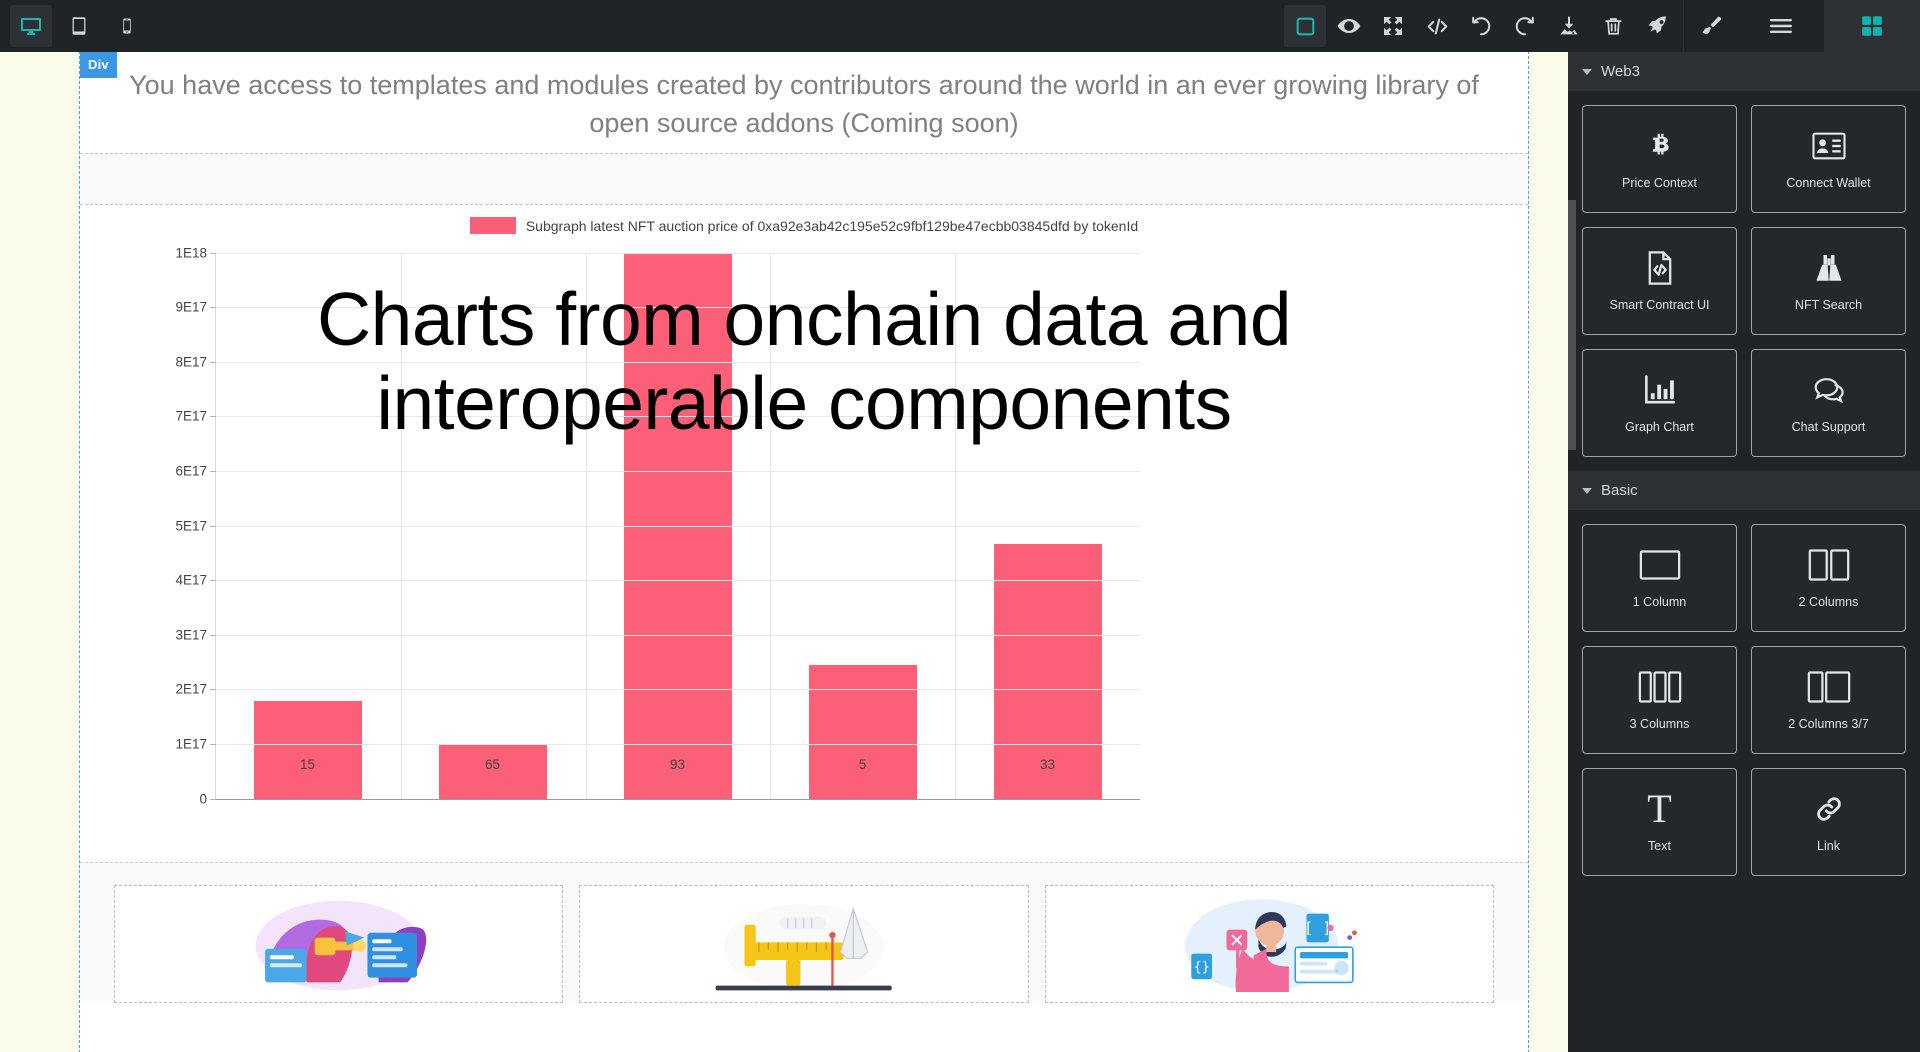 The width and height of the screenshot is (1920, 1052). What do you see at coordinates (1525, 26) in the screenshot?
I see `redo-button` at bounding box center [1525, 26].